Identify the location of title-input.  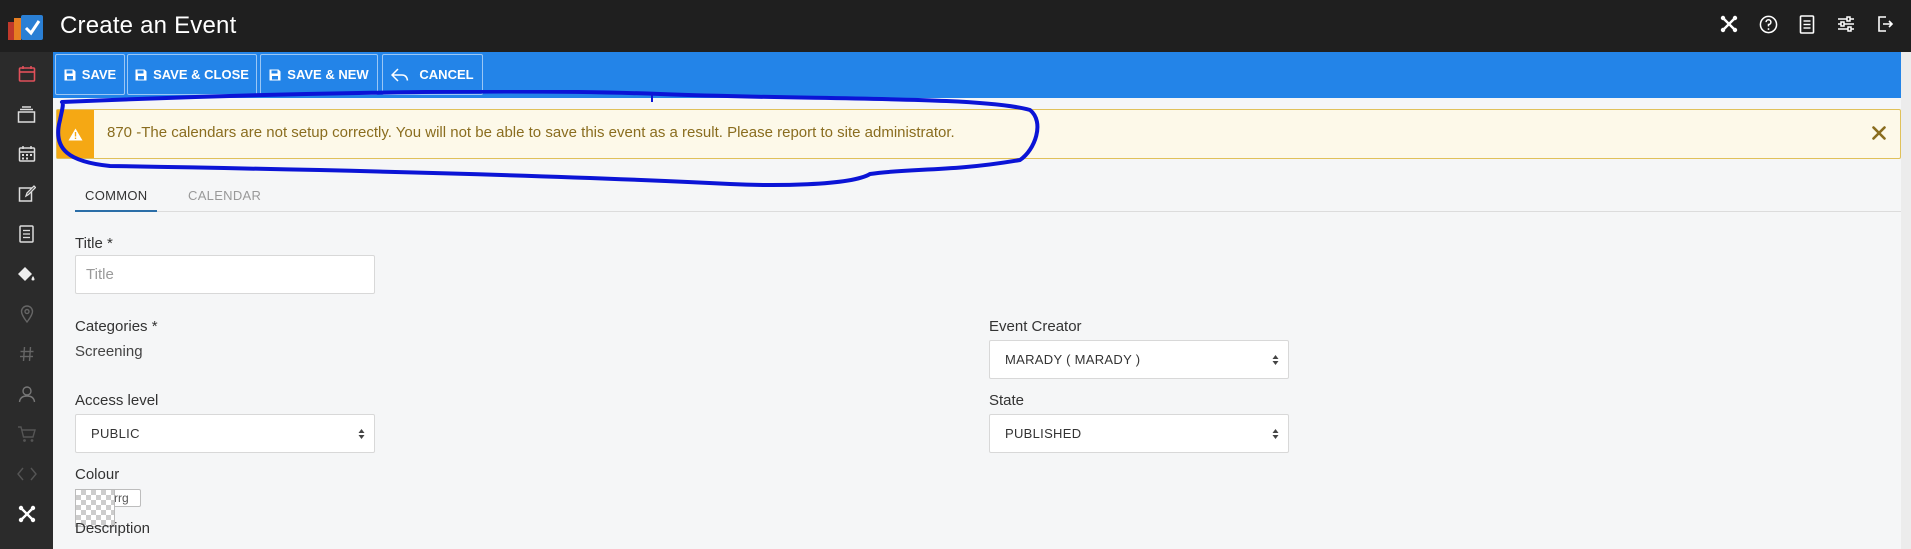
(225, 274).